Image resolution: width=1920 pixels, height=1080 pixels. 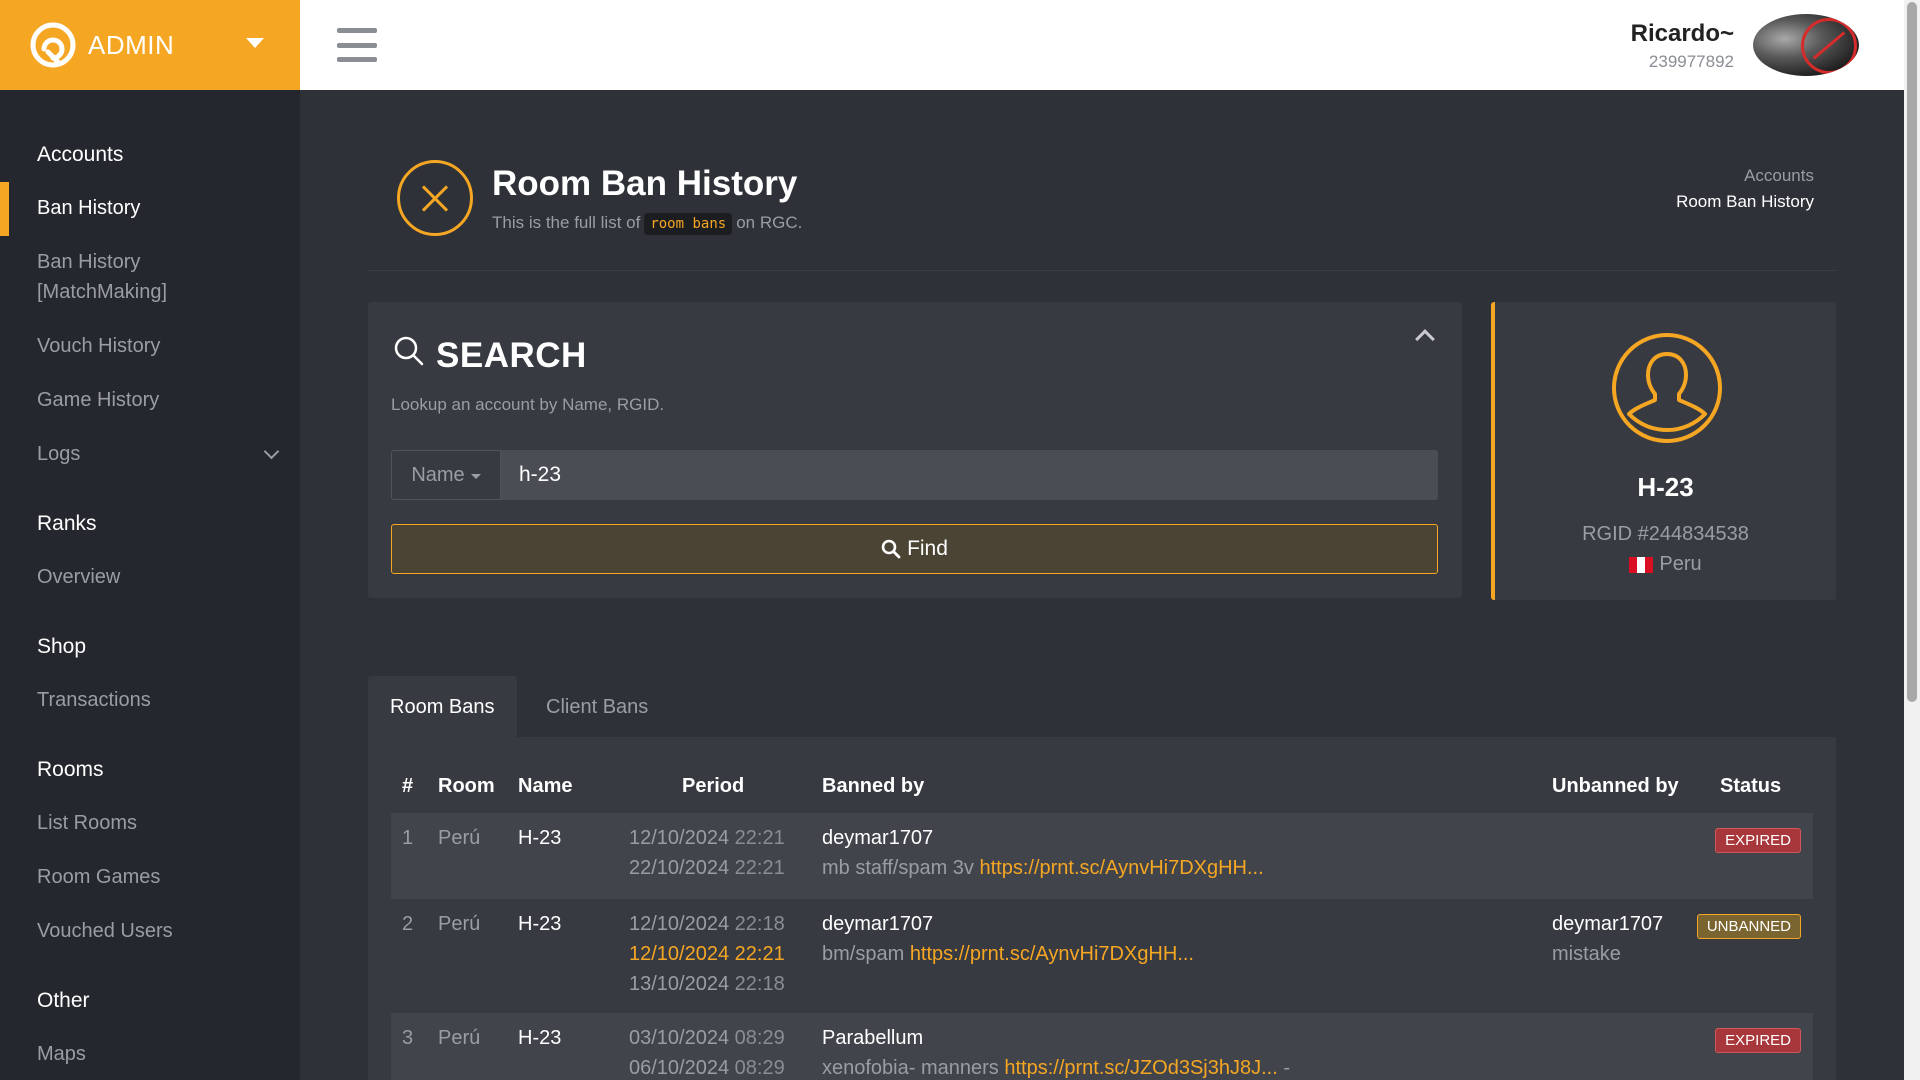 I want to click on row-period: 03/10/2024 08:29 06/10/2024 08:29, so click(x=707, y=1051).